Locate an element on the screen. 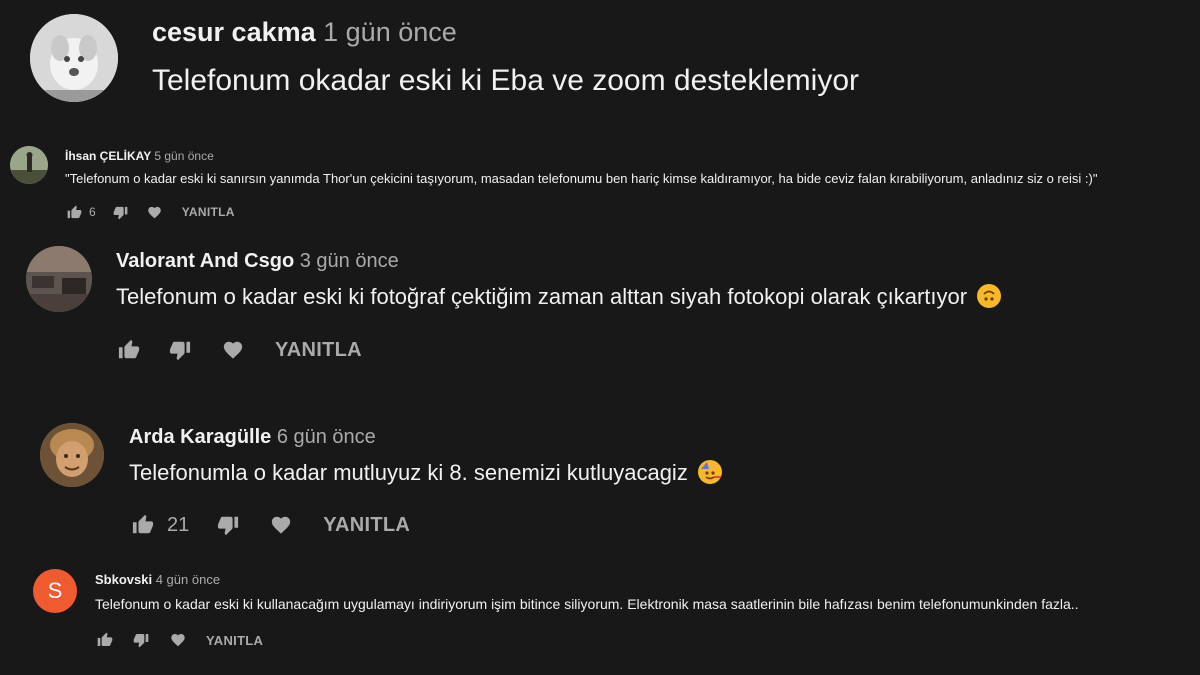 This screenshot has width=1200, height=675. author-line: cesur cakma 1 gün önce is located at coordinates (304, 32).